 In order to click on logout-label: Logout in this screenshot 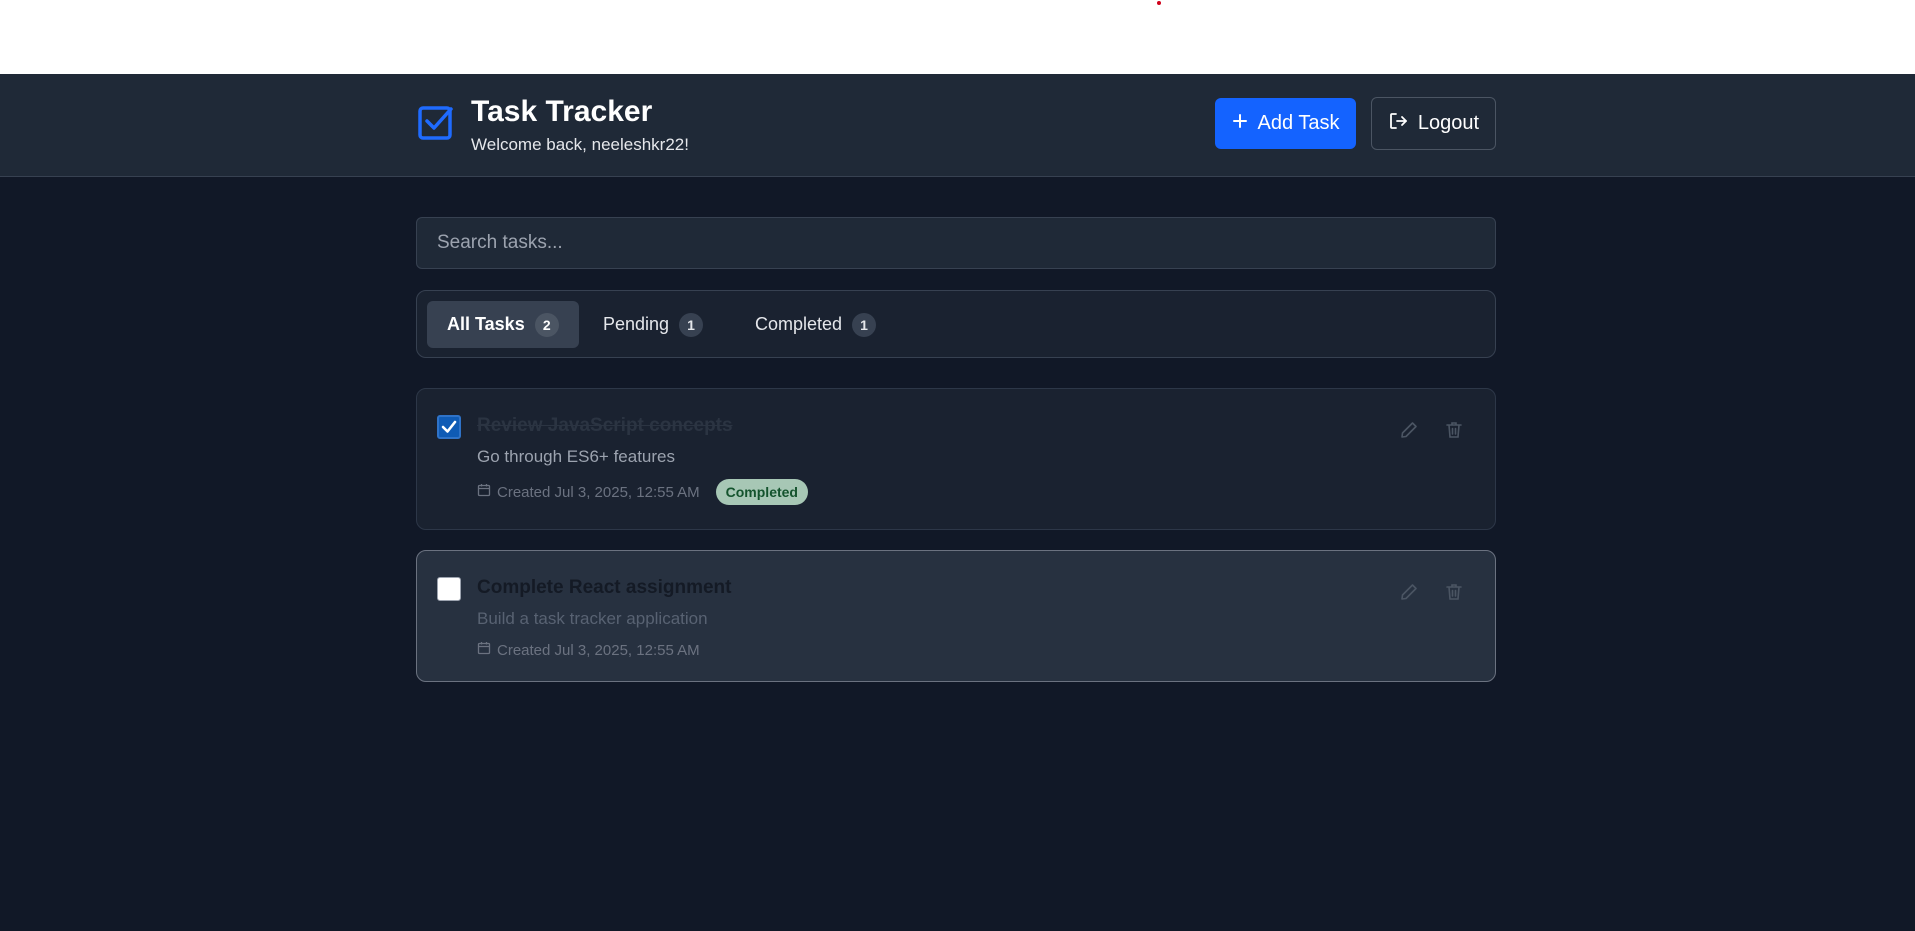, I will do `click(1448, 123)`.